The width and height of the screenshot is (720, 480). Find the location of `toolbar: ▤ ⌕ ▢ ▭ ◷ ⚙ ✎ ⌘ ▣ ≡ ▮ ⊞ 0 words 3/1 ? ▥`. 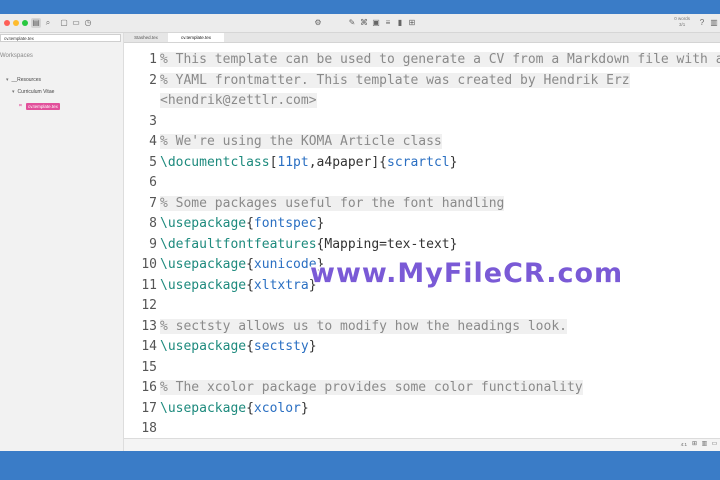

toolbar: ▤ ⌕ ▢ ▭ ◷ ⚙ ✎ ⌘ ▣ ≡ ▮ ⊞ 0 words 3/1 ? ▥ is located at coordinates (360, 23).